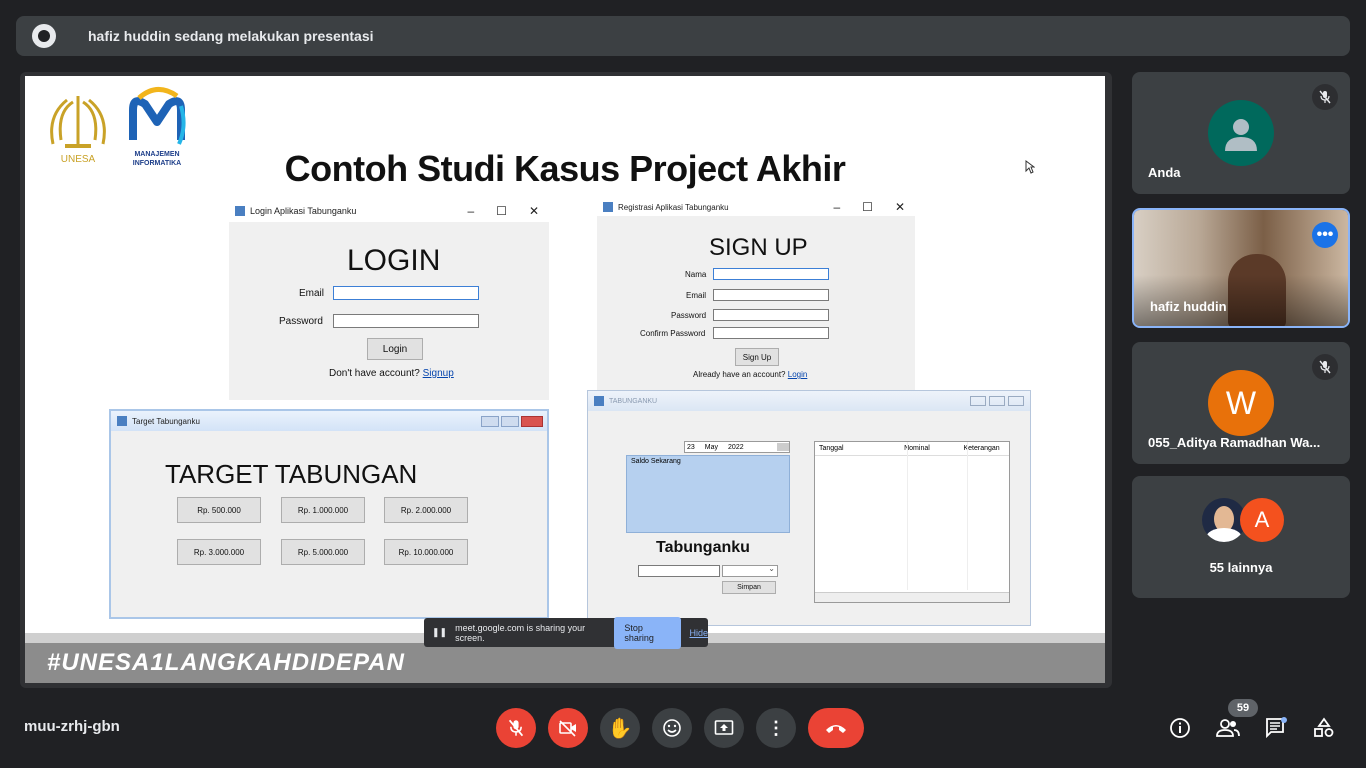 This screenshot has height=768, width=1366. I want to click on date-picker: 23 May 2022, so click(737, 447).